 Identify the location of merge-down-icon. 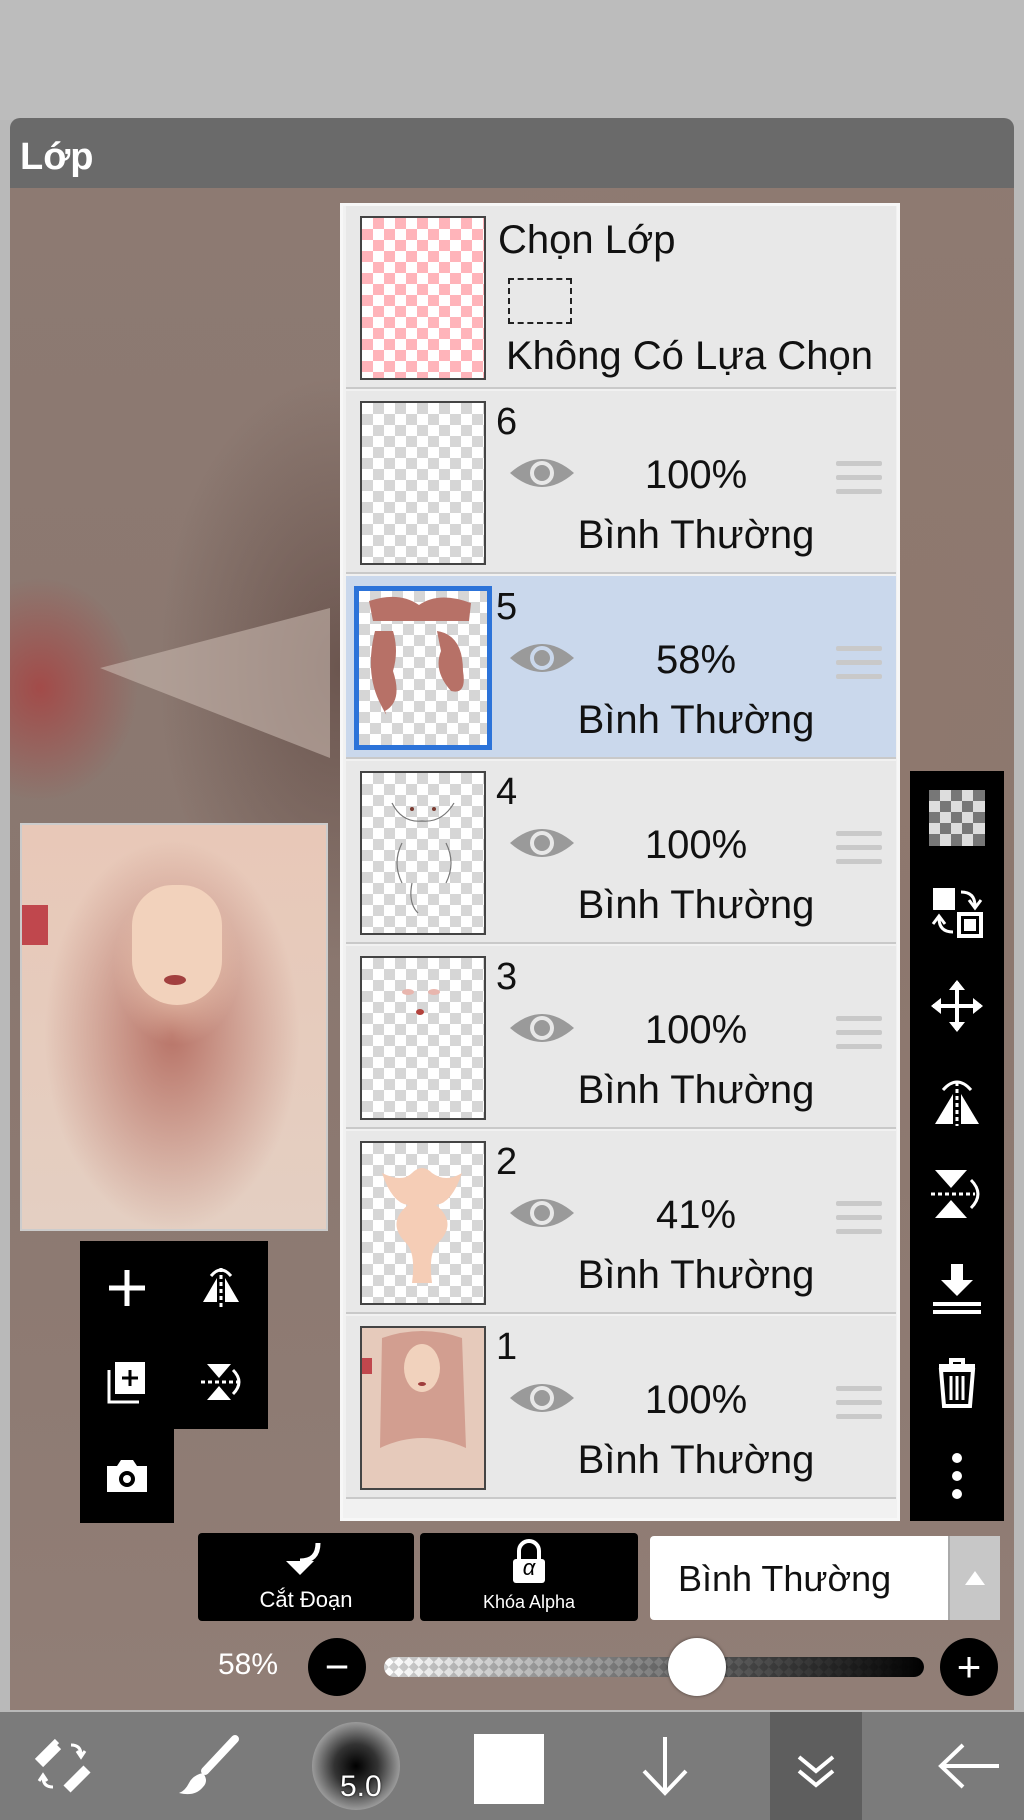
(957, 1289).